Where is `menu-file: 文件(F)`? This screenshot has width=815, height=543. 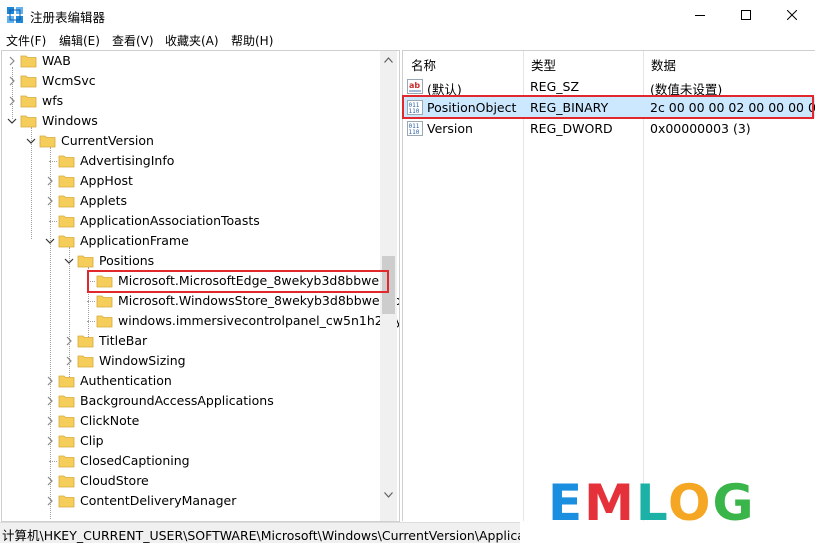
menu-file: 文件(F) is located at coordinates (26, 40).